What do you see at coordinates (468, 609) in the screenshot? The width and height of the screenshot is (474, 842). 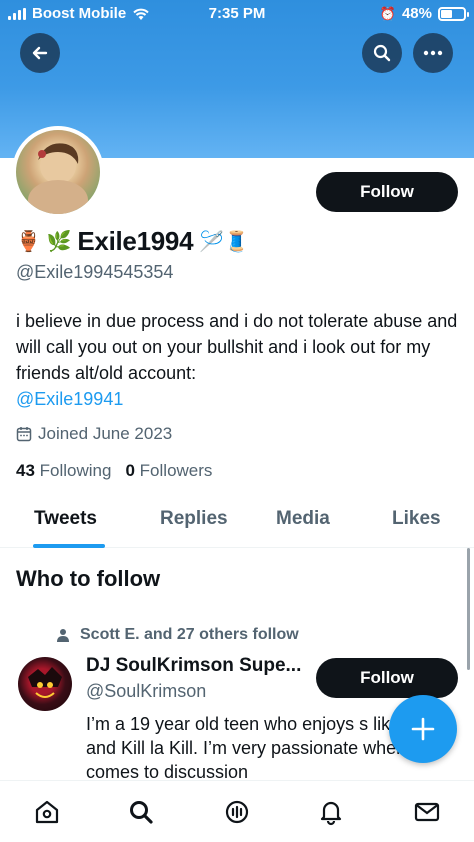 I see `scrollbar` at bounding box center [468, 609].